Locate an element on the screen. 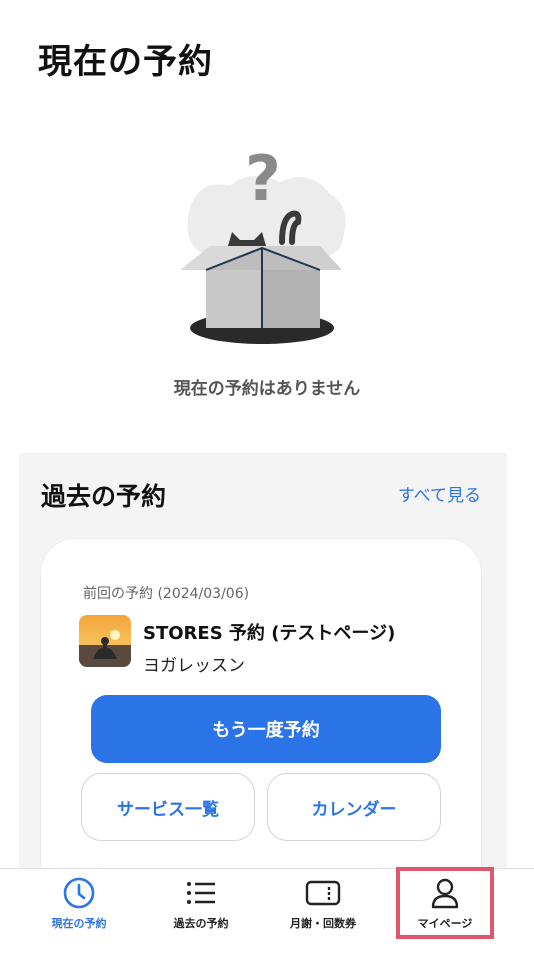 This screenshot has width=534, height=961. rebook-button: もう一度予約 is located at coordinates (266, 729).